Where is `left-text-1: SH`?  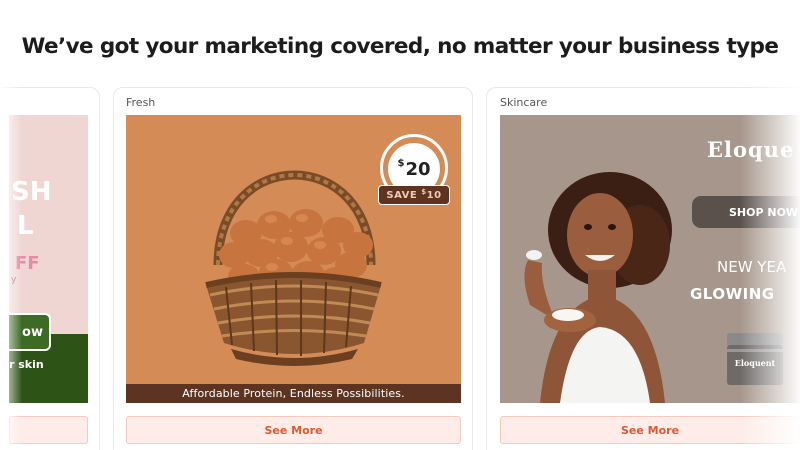
left-text-1: SH is located at coordinates (31, 192).